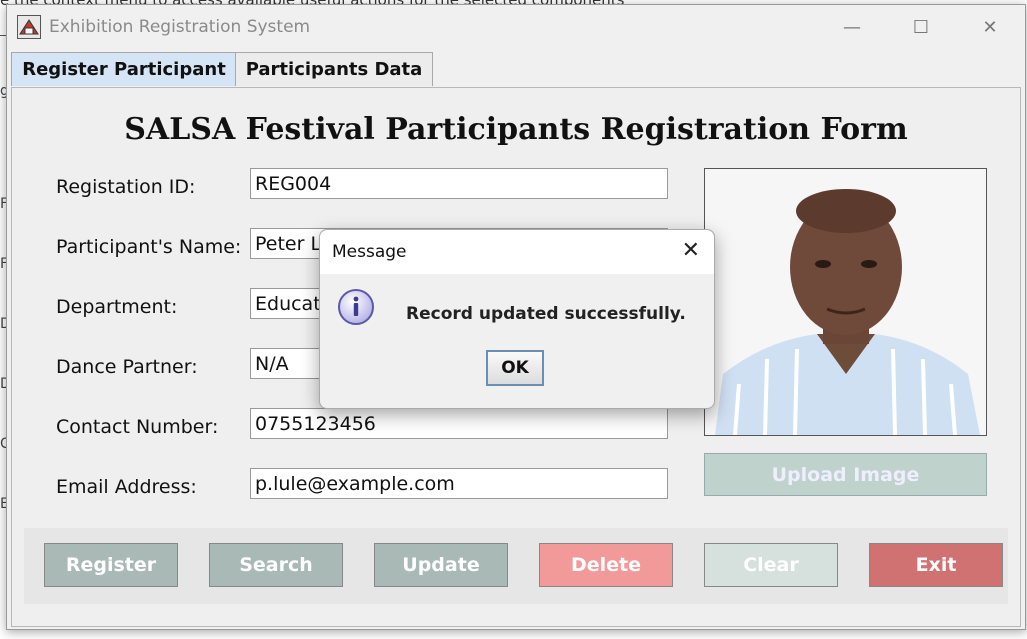 This screenshot has height=639, width=1027. What do you see at coordinates (845, 474) in the screenshot?
I see `upload-image-button: Upload Image` at bounding box center [845, 474].